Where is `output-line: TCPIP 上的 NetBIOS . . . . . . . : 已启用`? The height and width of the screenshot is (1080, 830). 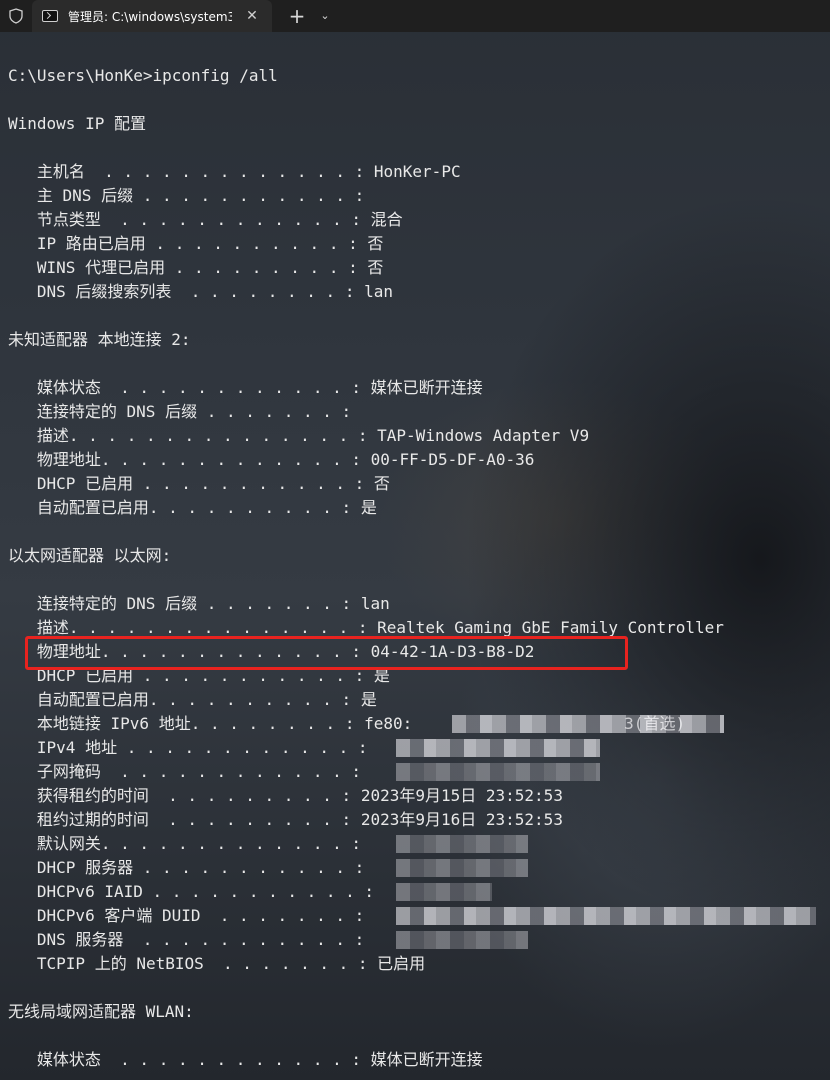
output-line: TCPIP 上的 NetBIOS . . . . . . . : 已启用 is located at coordinates (217, 963).